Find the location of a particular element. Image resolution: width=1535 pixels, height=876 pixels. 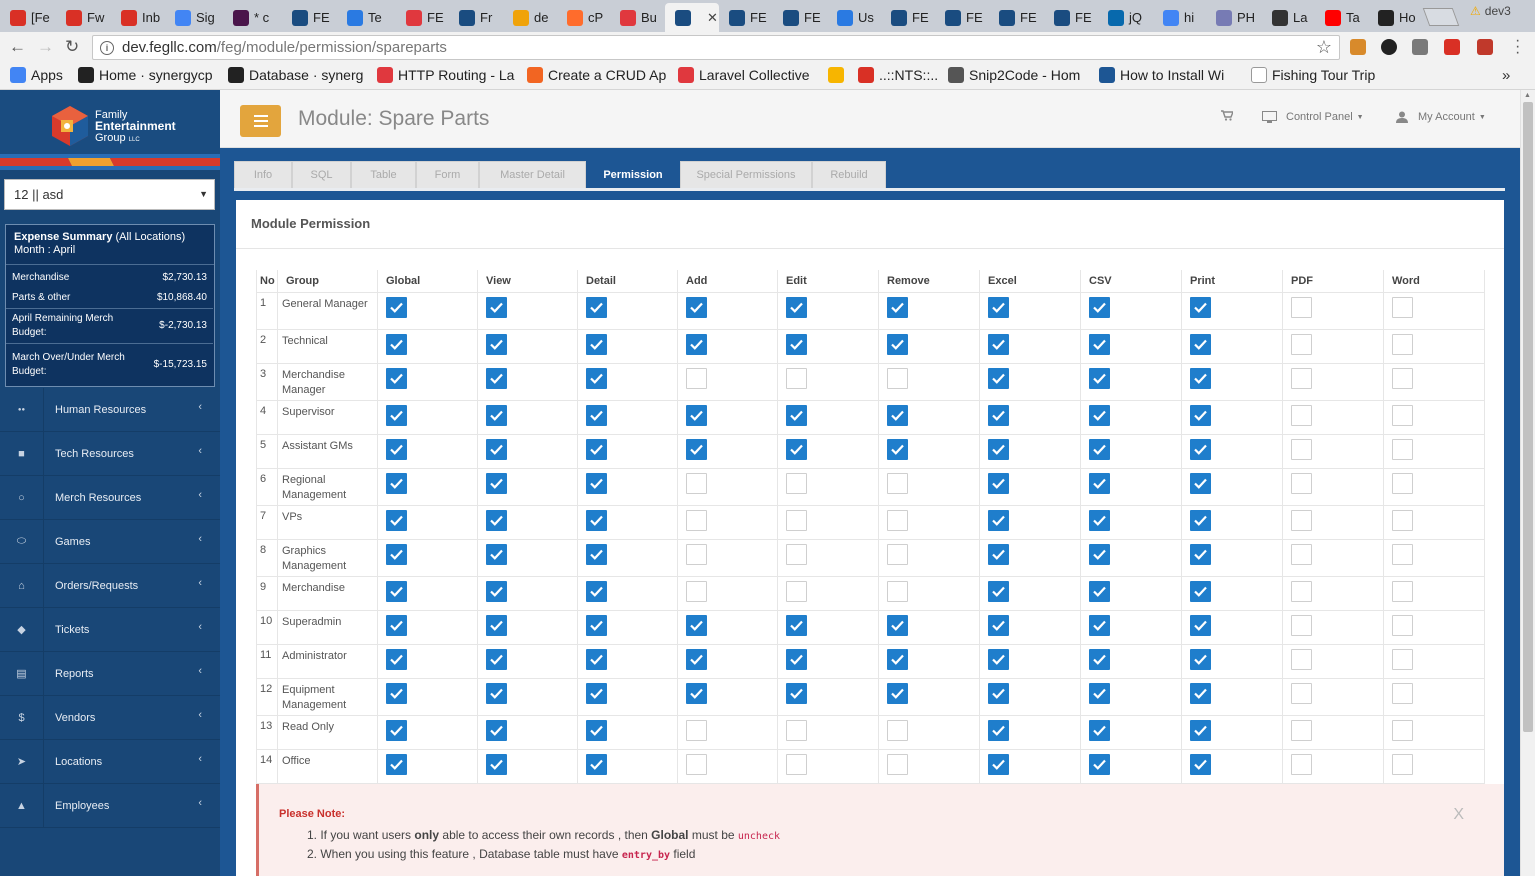

browser-tab: Inb is located at coordinates (138, 17).